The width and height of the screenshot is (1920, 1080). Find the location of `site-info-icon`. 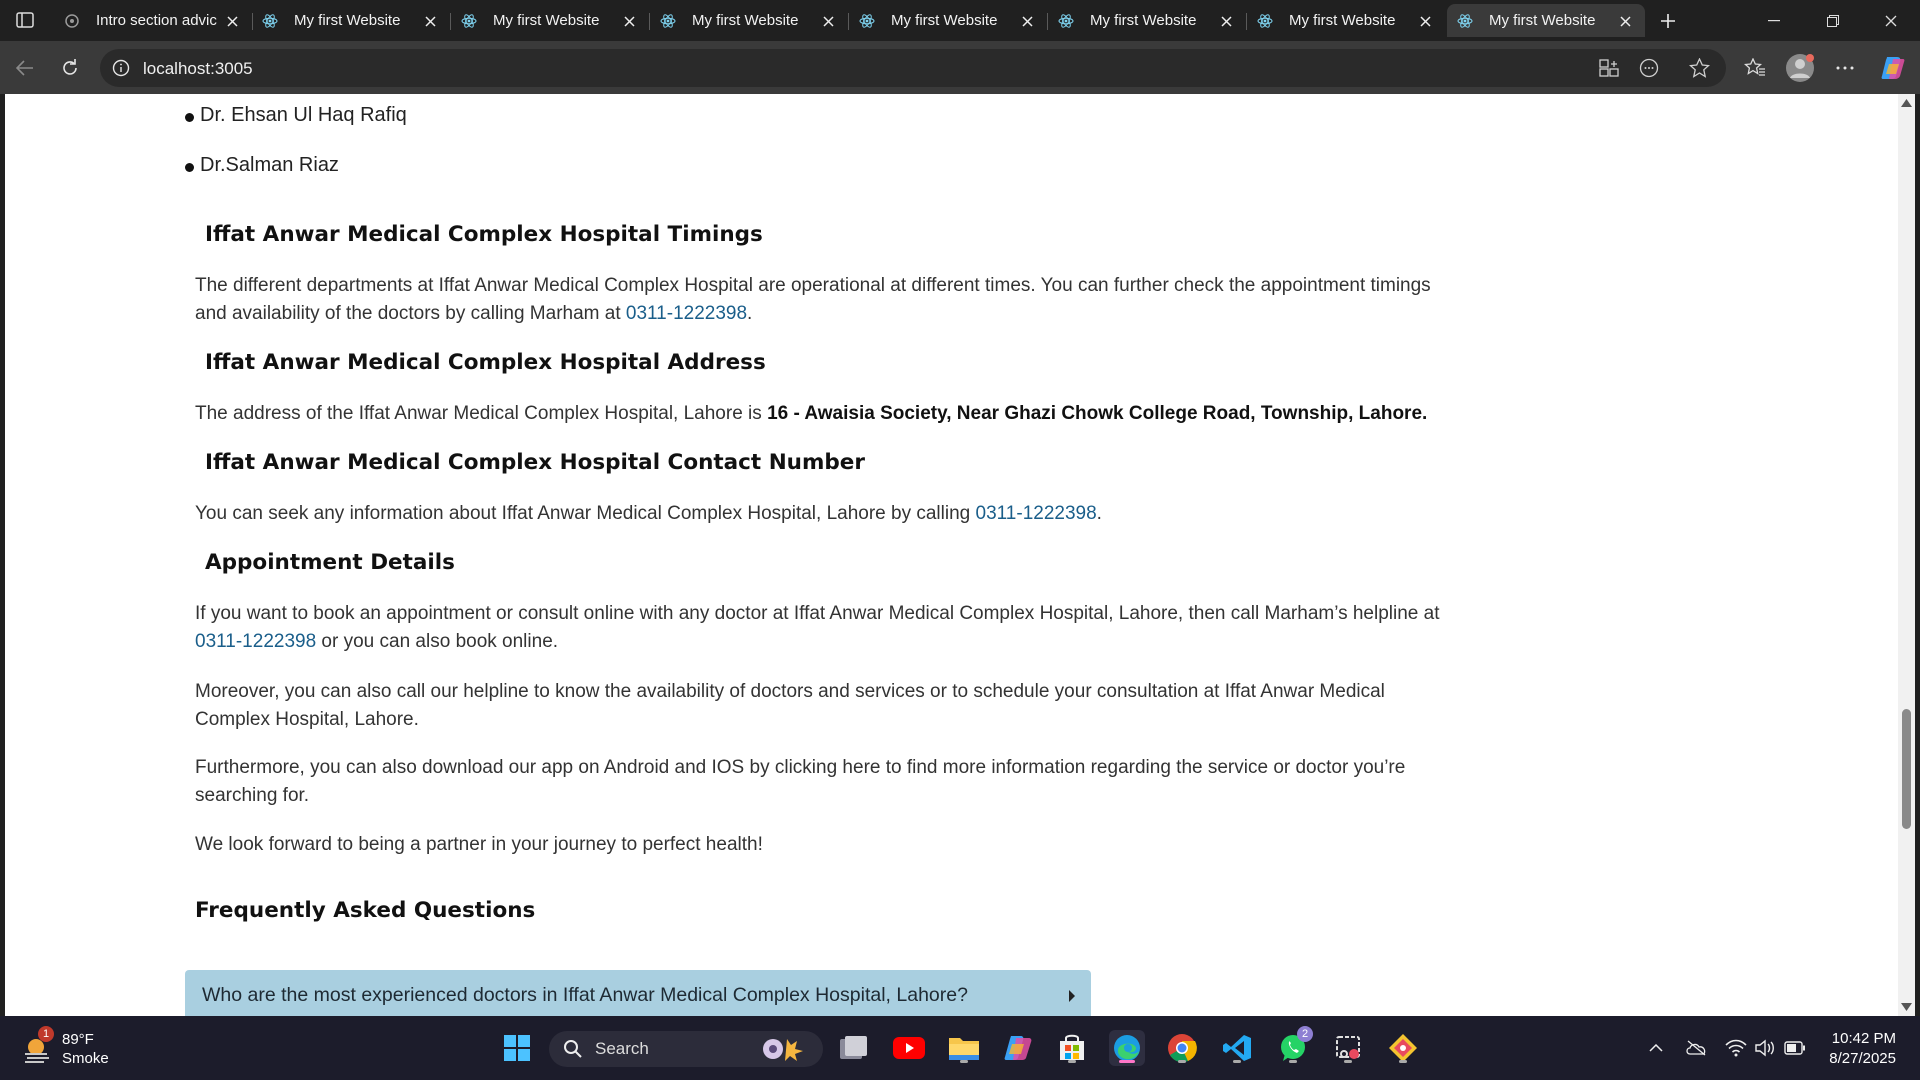

site-info-icon is located at coordinates (121, 70).